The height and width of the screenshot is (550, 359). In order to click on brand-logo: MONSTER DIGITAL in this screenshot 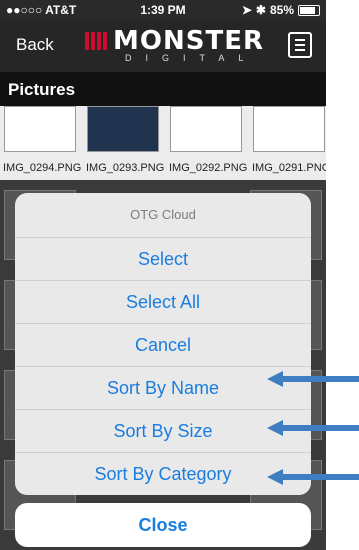, I will do `click(175, 46)`.